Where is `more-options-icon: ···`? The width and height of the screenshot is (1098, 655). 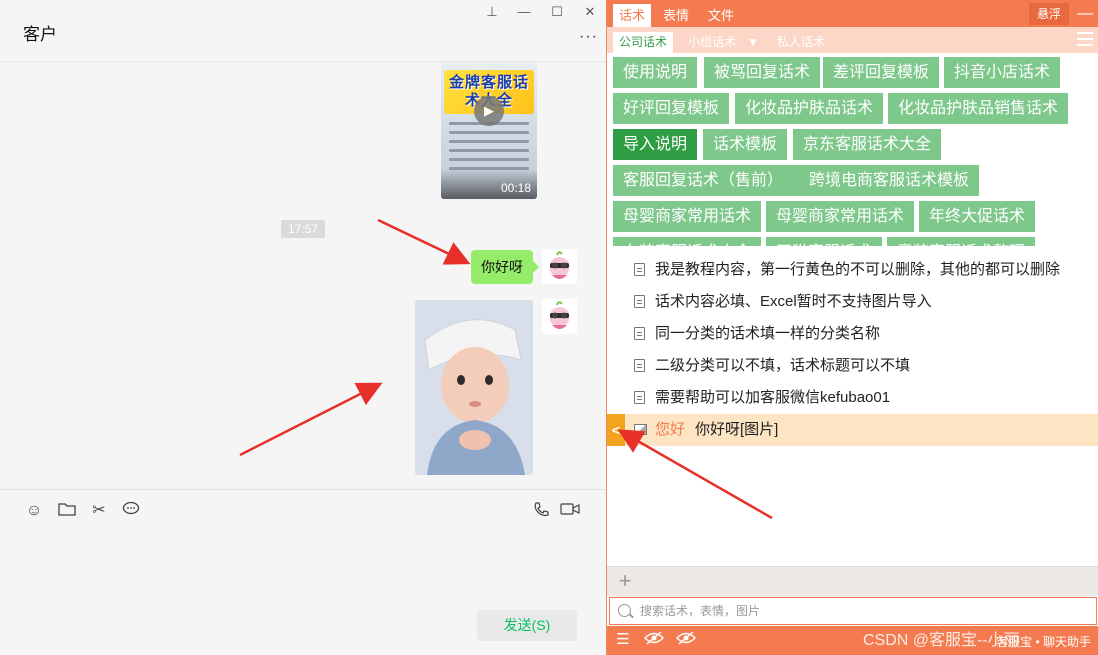
more-options-icon: ··· is located at coordinates (588, 37).